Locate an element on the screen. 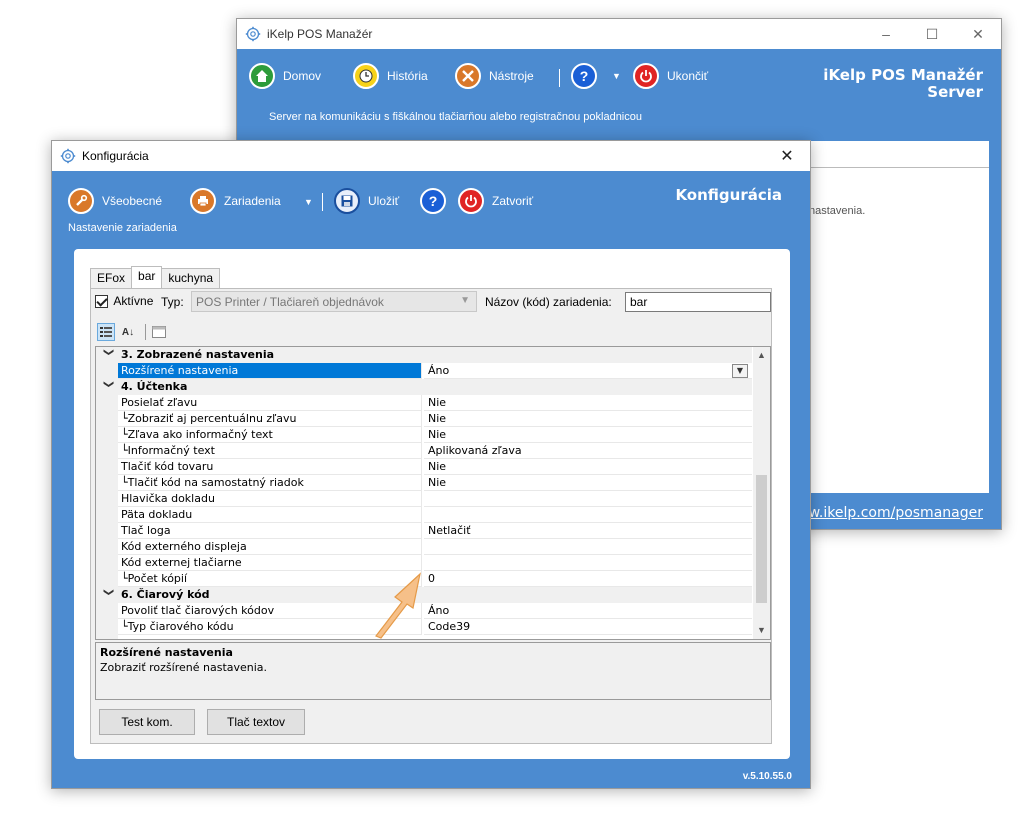  property-name: └Tlačiť kód na samostatný riadok is located at coordinates (270, 483).